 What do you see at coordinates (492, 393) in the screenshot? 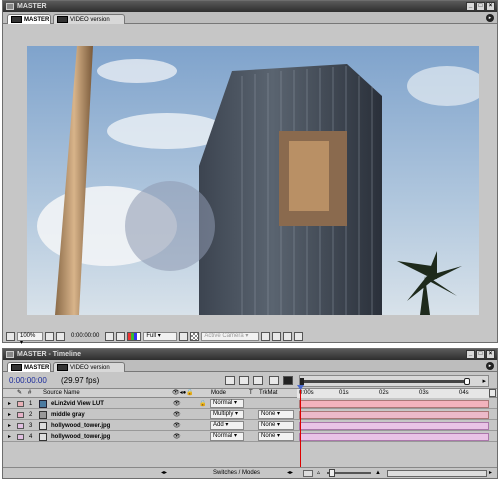
I see `comp-marker-bin-icon` at bounding box center [492, 393].